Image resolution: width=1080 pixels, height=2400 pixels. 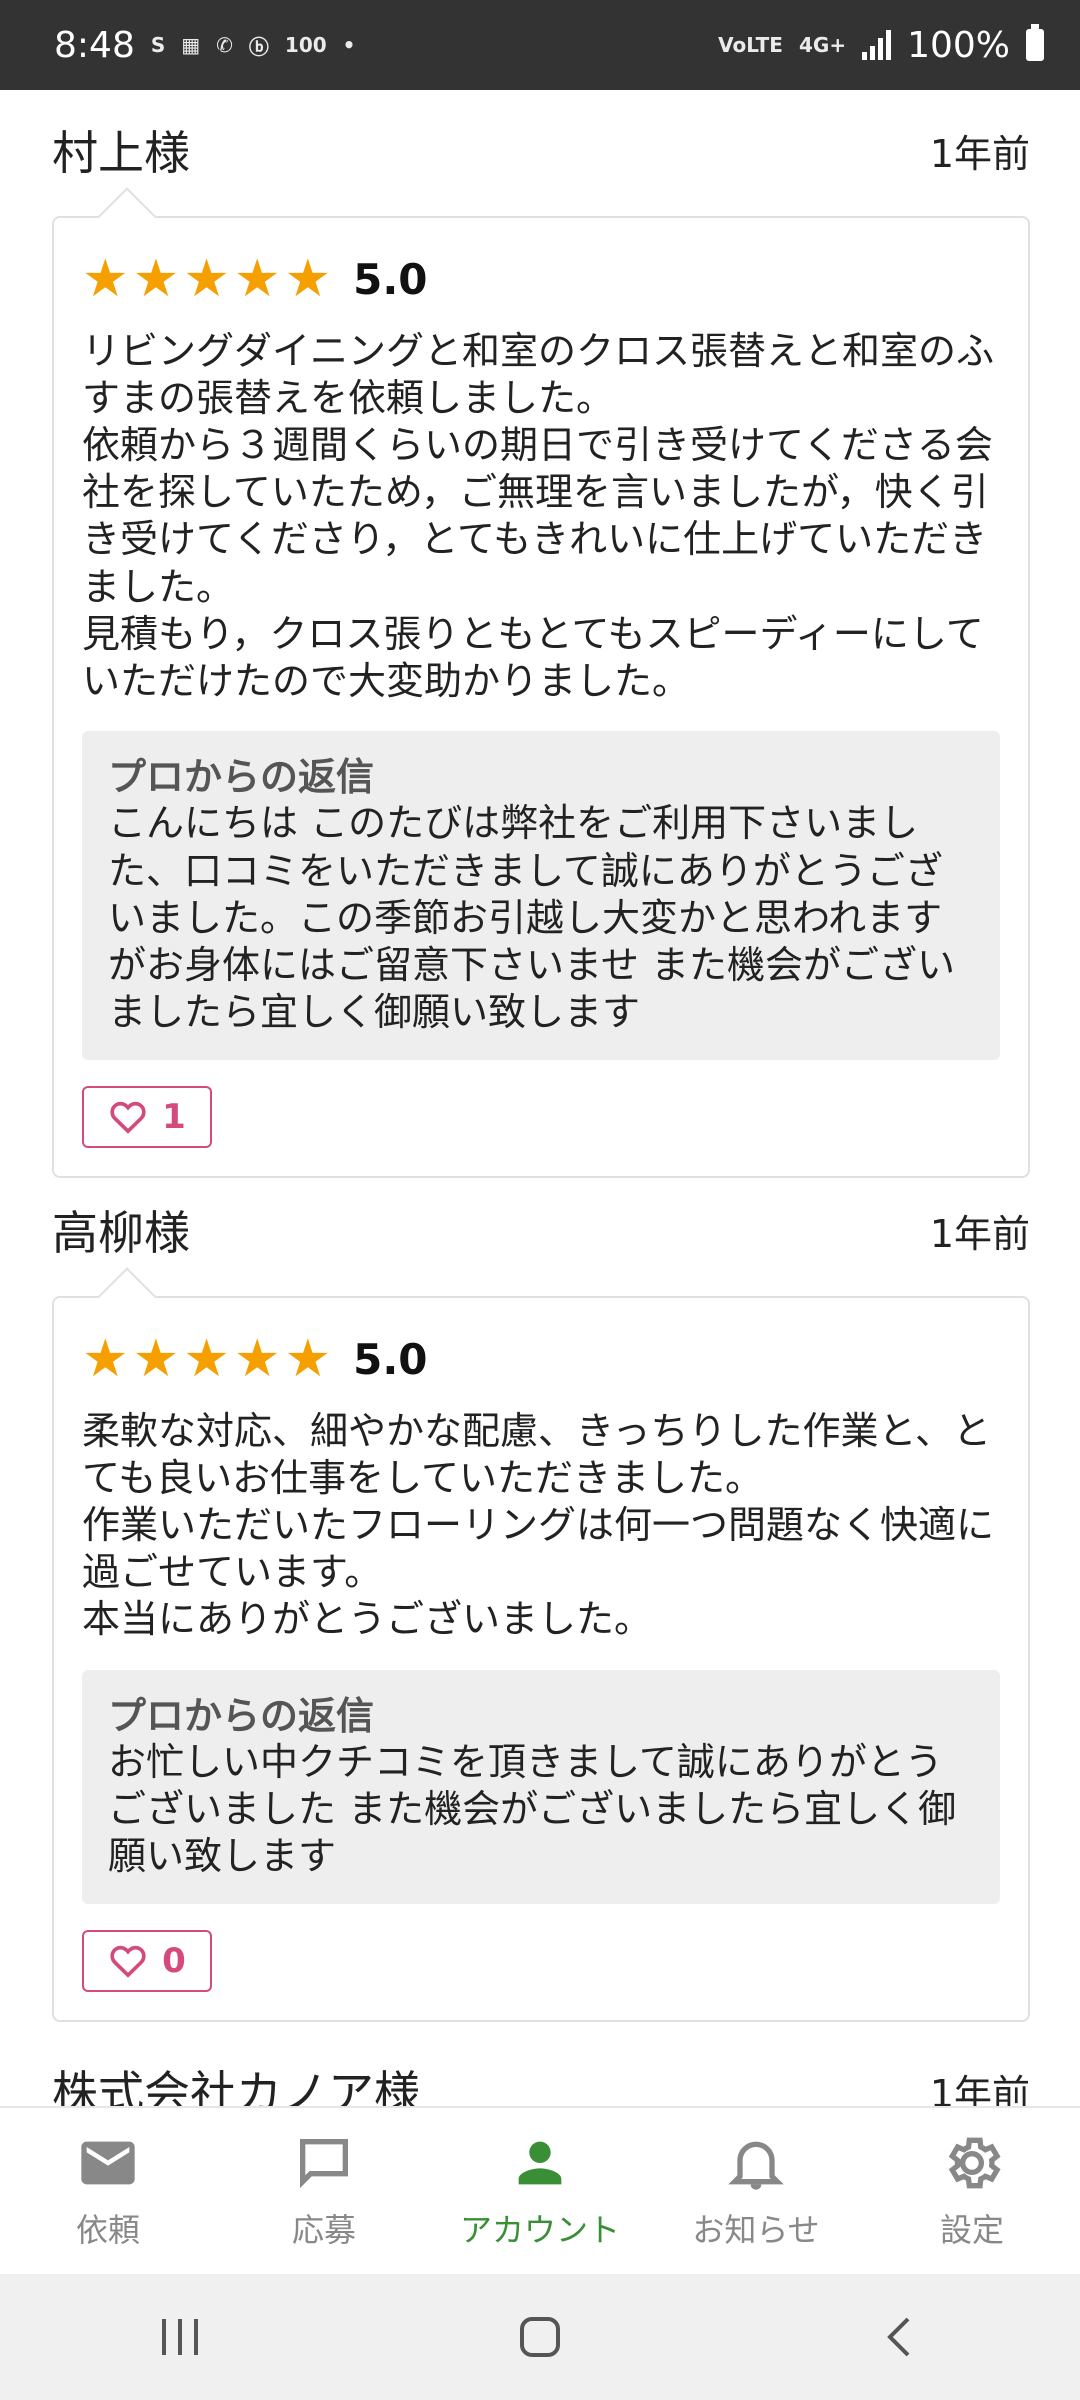 I want to click on call-icon: ✆, so click(x=224, y=45).